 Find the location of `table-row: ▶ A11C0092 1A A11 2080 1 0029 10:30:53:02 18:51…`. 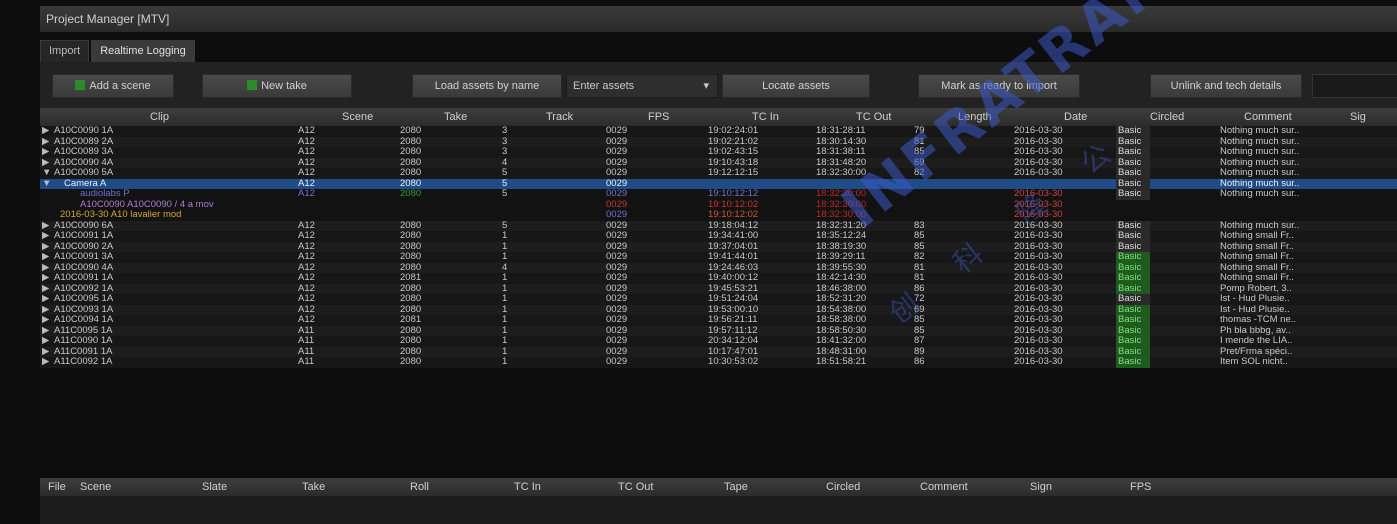

table-row: ▶ A11C0092 1A A11 2080 1 0029 10:30:53:02 18:51… is located at coordinates (718, 362).